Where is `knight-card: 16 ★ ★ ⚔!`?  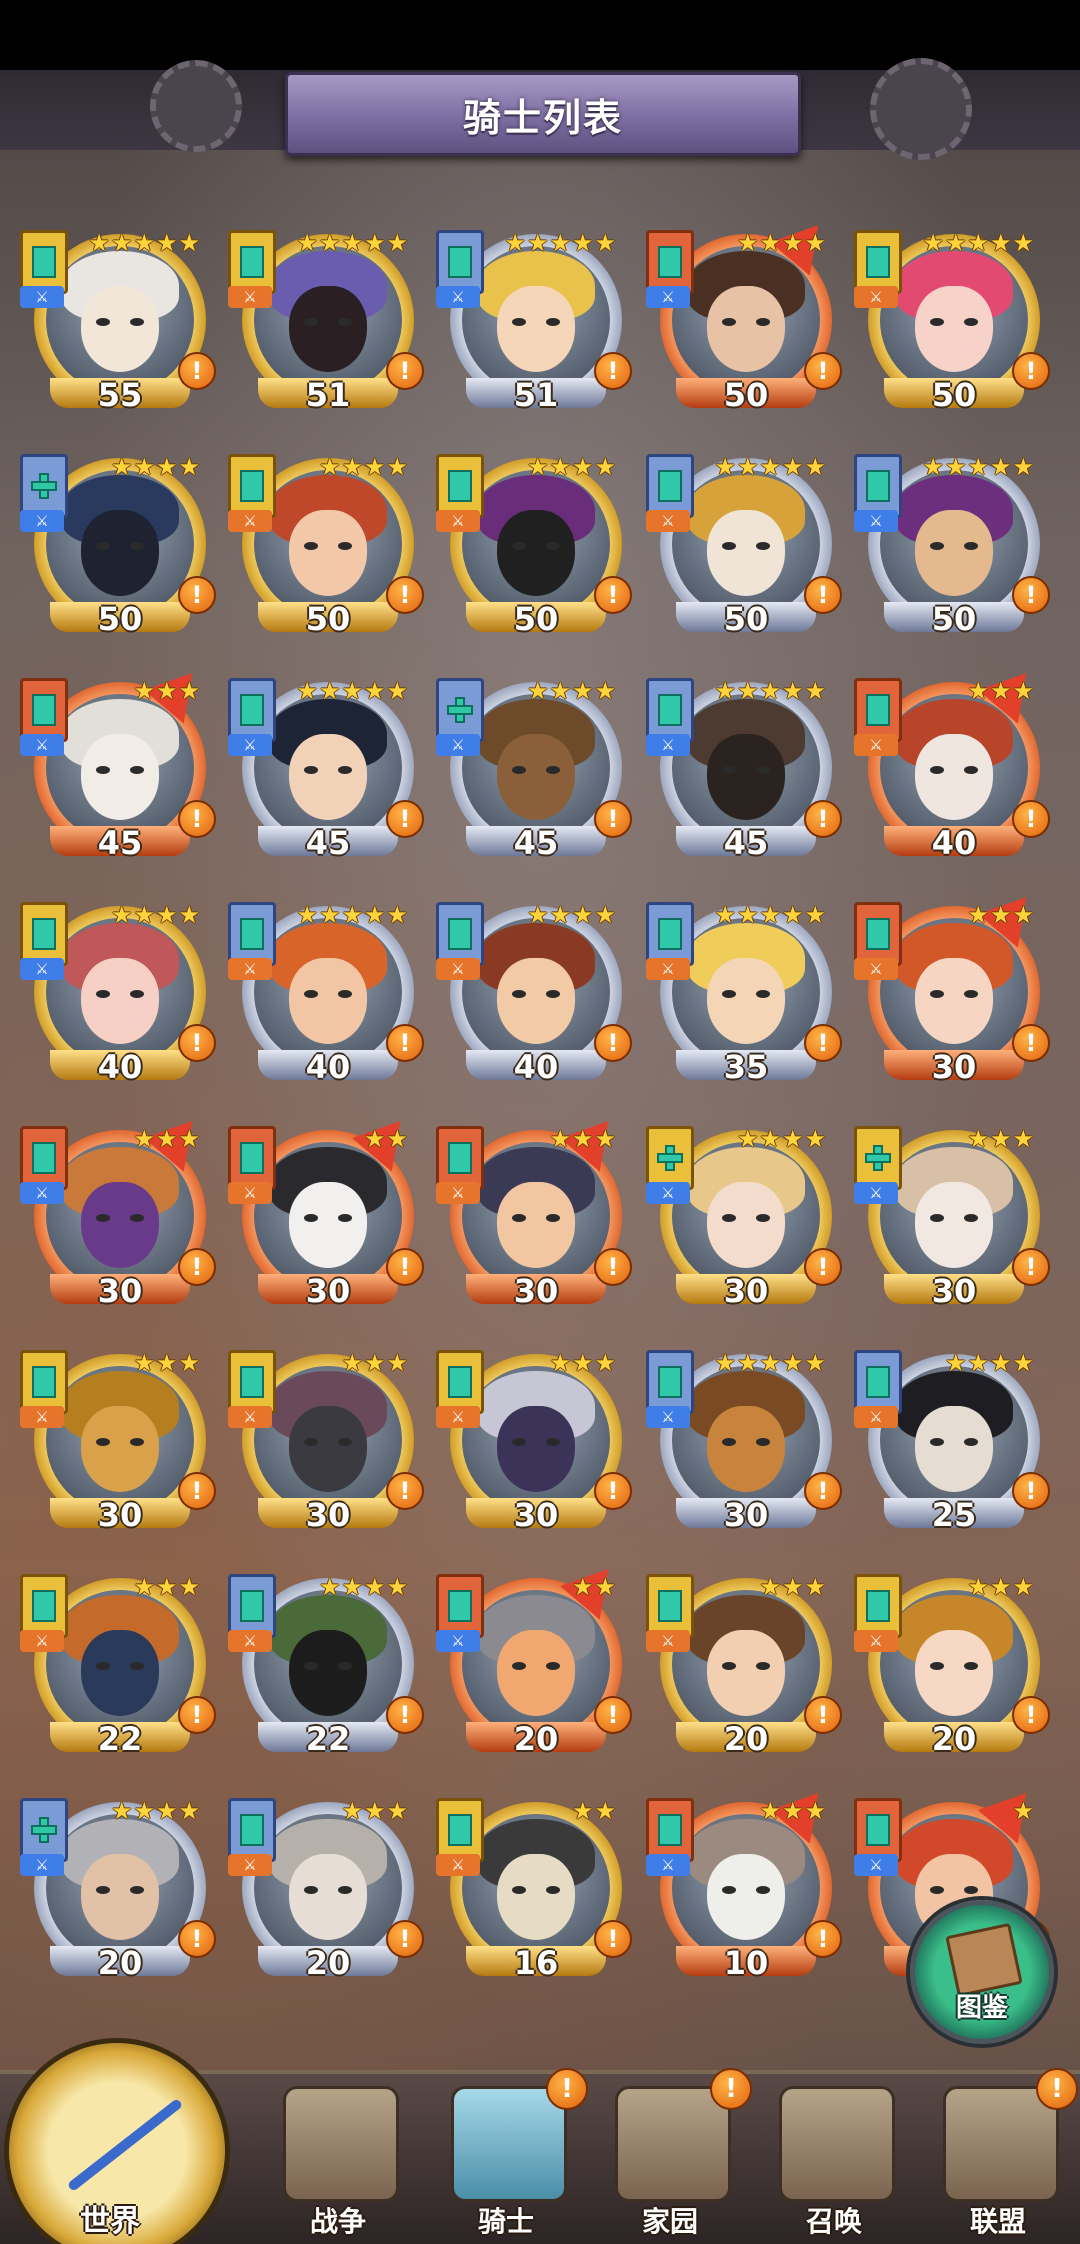
knight-card: 16 ★ ★ ⚔! is located at coordinates (534, 1891).